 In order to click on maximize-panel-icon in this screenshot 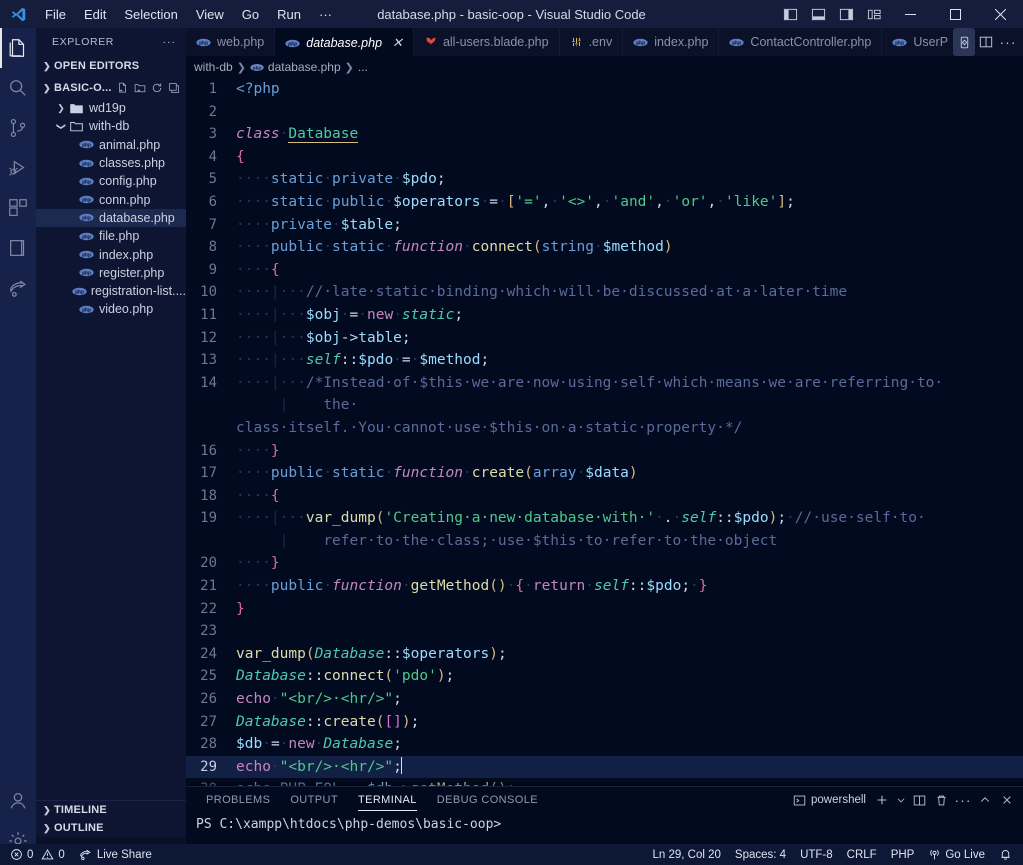, I will do `click(985, 800)`.